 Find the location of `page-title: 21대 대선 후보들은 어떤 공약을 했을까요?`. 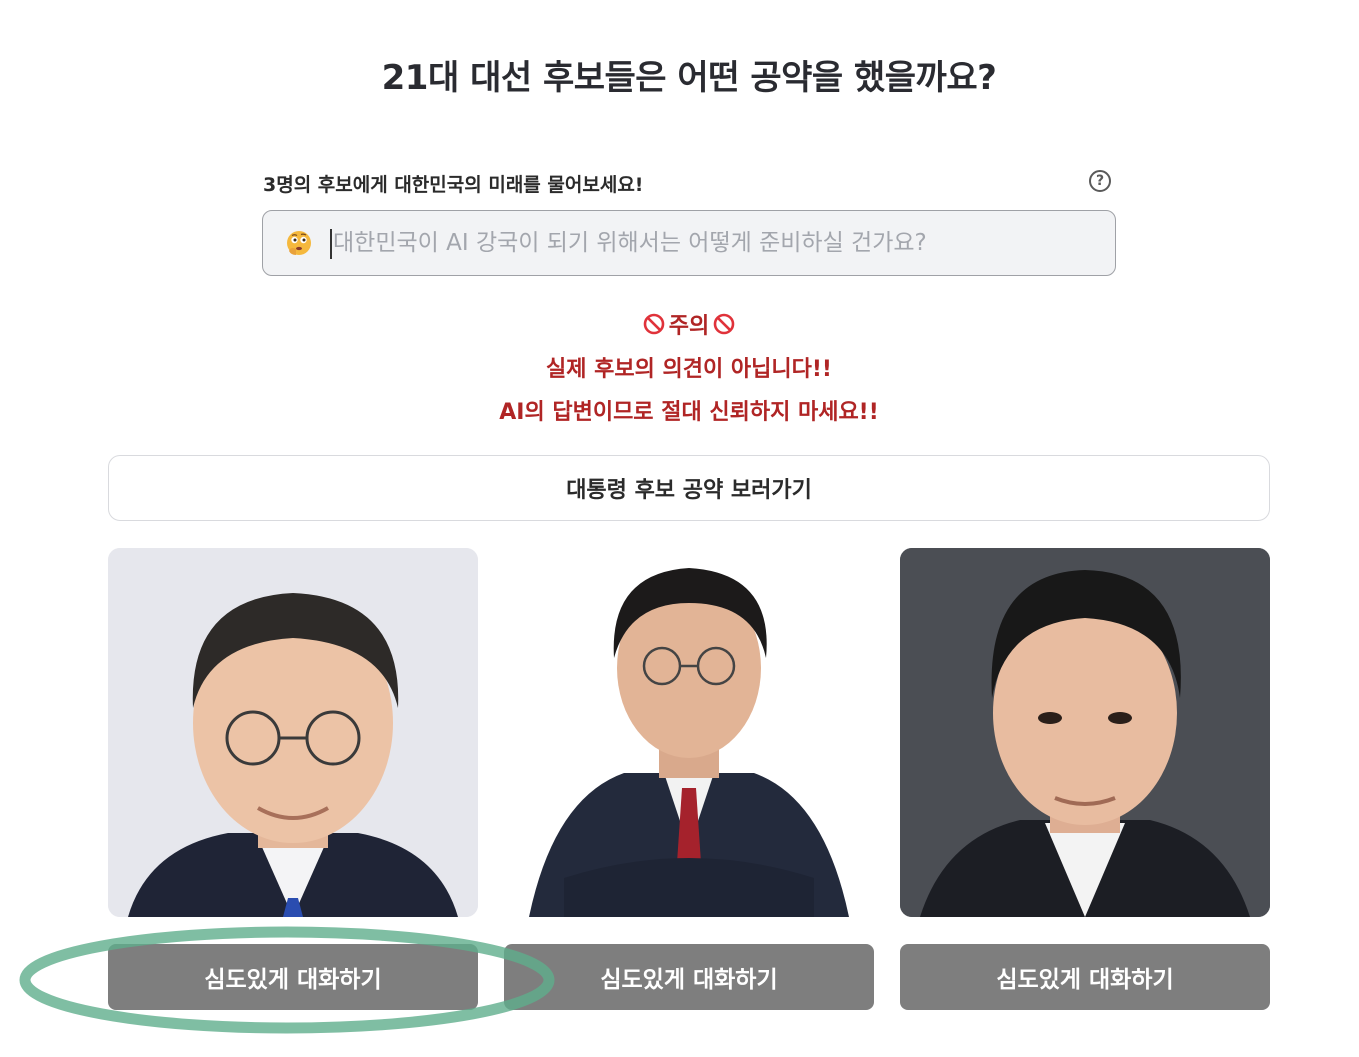

page-title: 21대 대선 후보들은 어떤 공약을 했을까요? is located at coordinates (689, 78).